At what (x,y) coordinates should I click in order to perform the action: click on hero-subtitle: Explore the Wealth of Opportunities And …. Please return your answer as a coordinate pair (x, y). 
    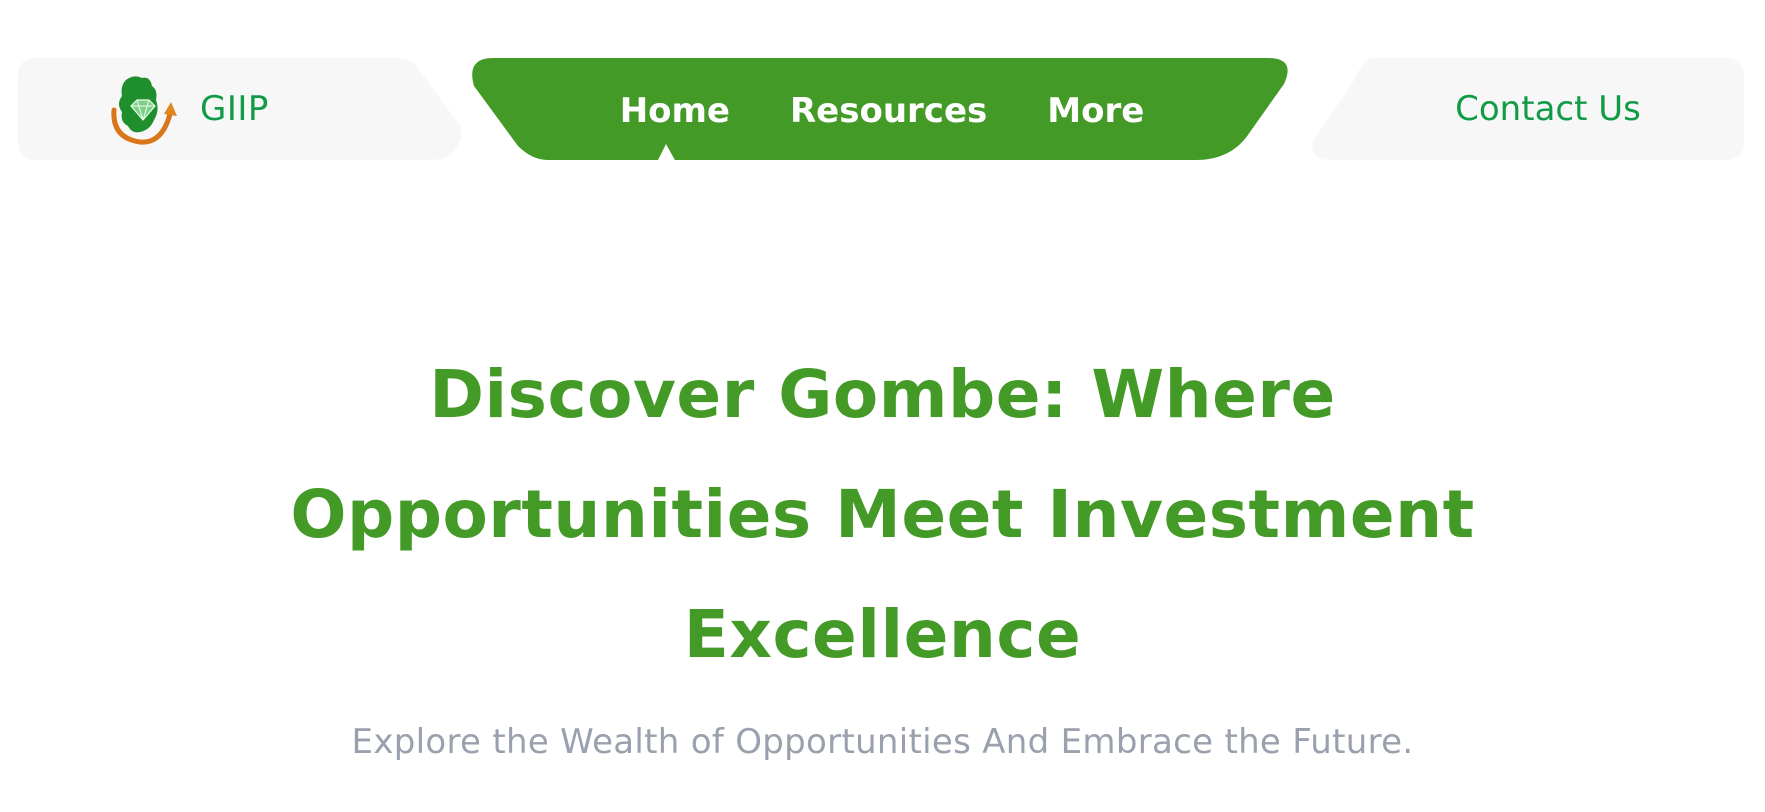
    Looking at the image, I should click on (882, 742).